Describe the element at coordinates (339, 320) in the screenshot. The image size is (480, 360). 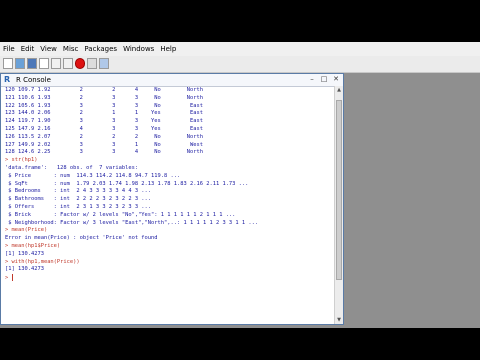
I see `scroll-down-icon: ▼` at that location.